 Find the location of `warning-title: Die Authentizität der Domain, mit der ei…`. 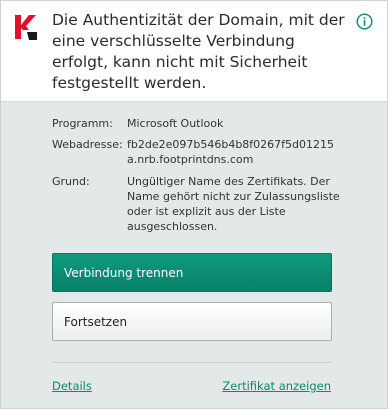

warning-title: Die Authentizität der Domain, mit der ei… is located at coordinates (198, 51).